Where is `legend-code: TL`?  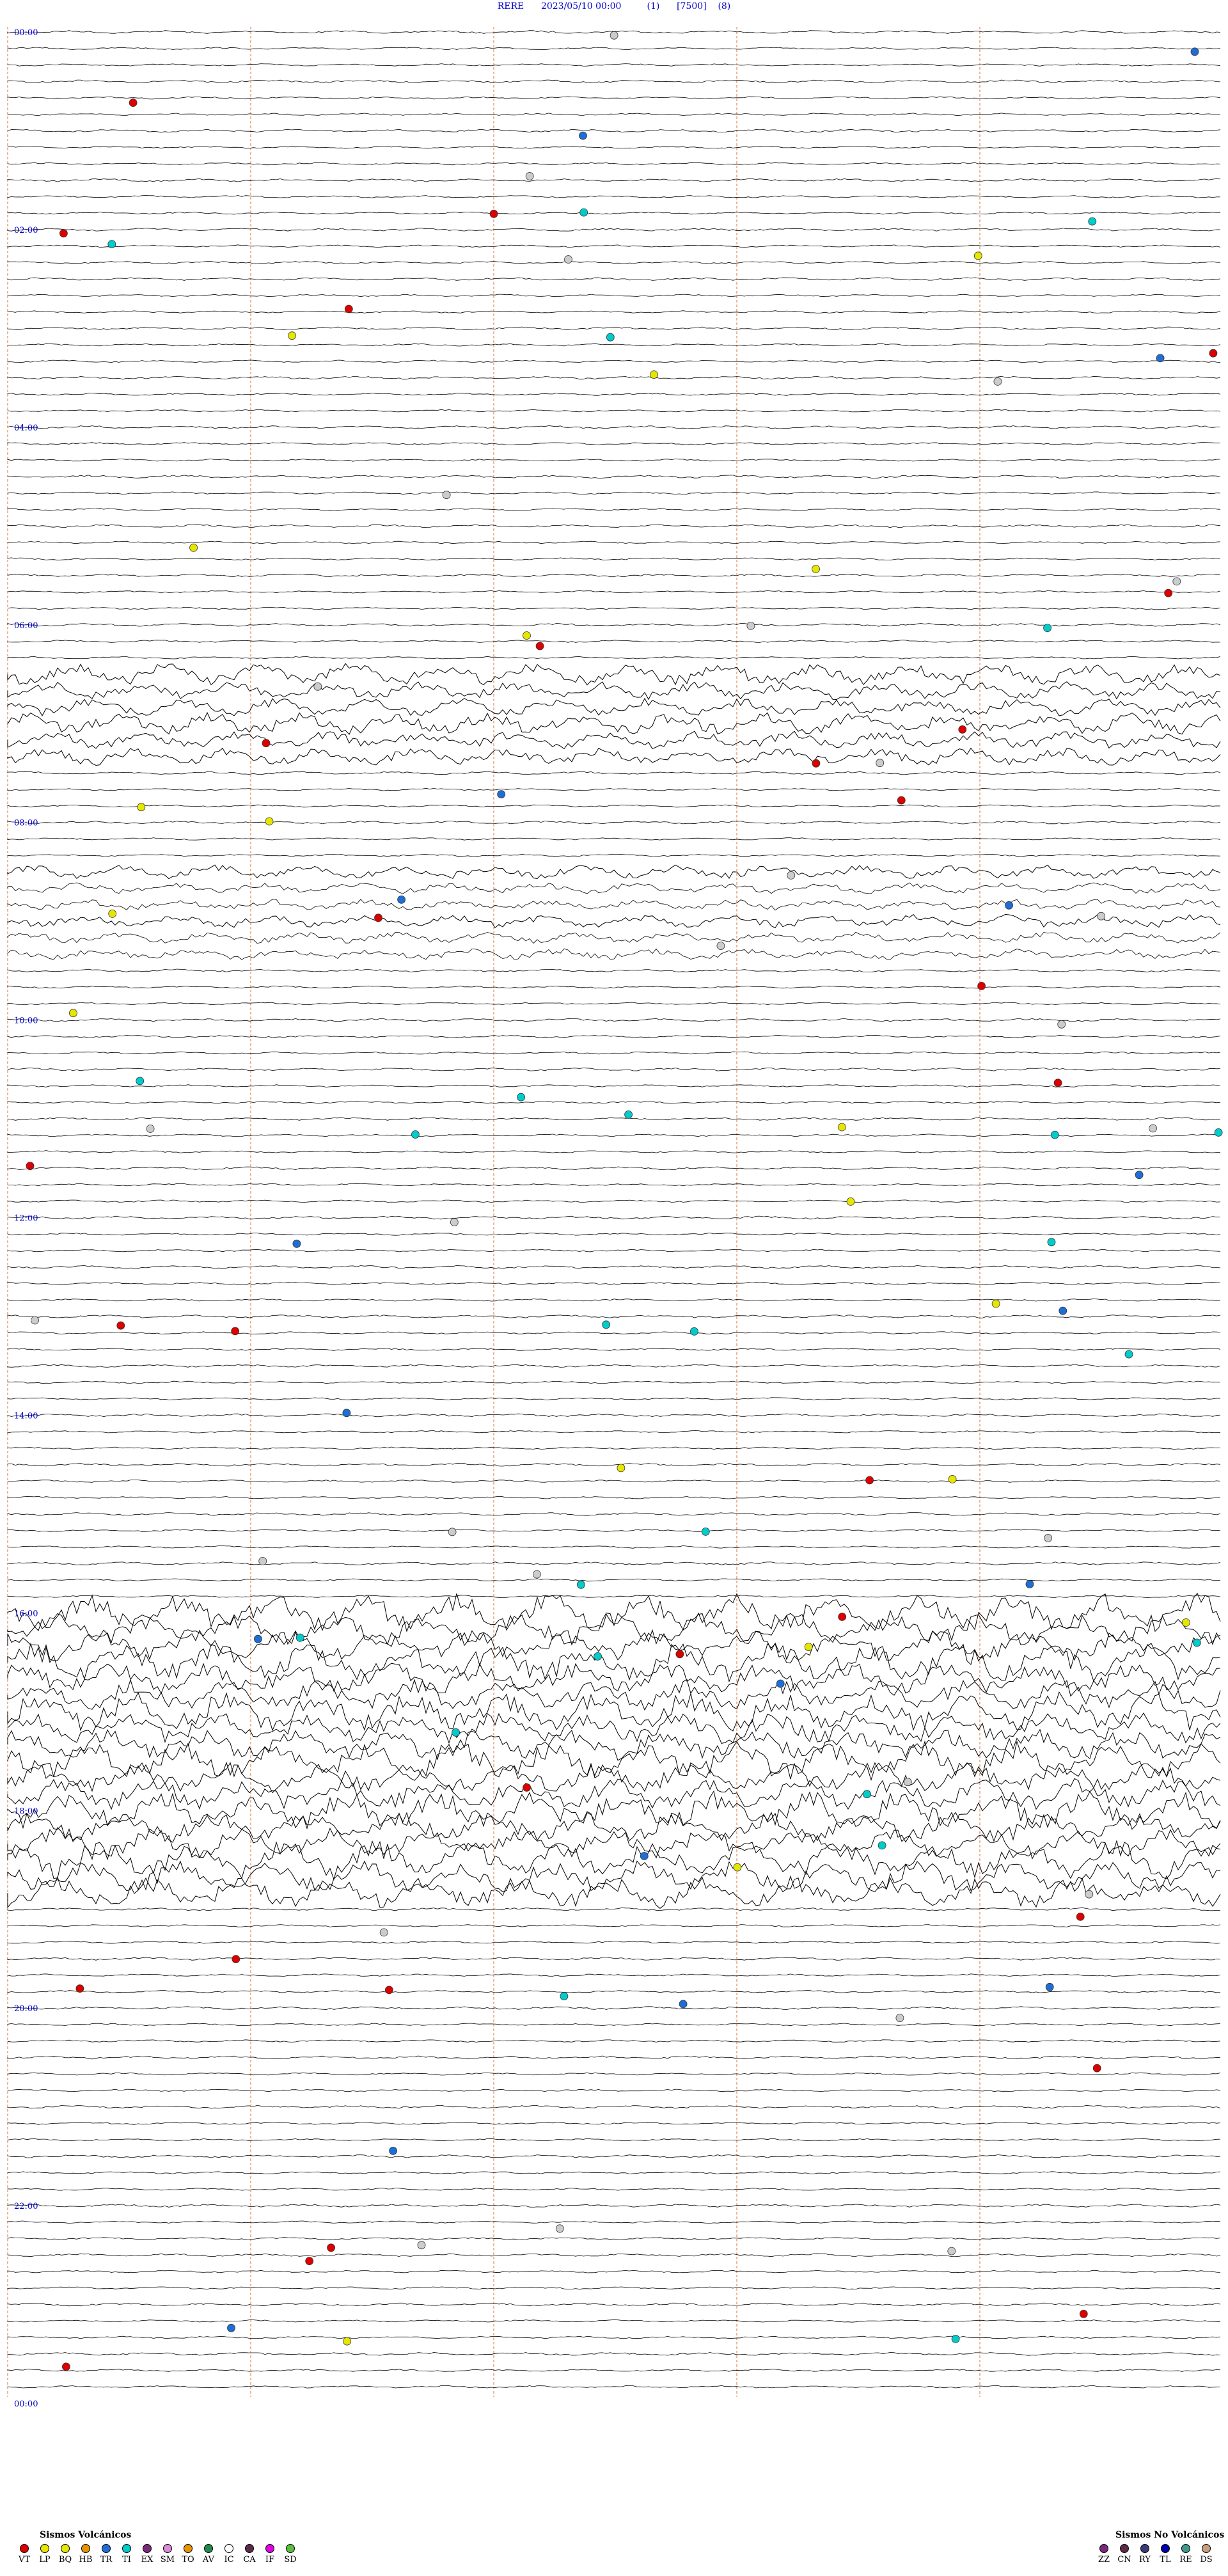 legend-code: TL is located at coordinates (1165, 2559).